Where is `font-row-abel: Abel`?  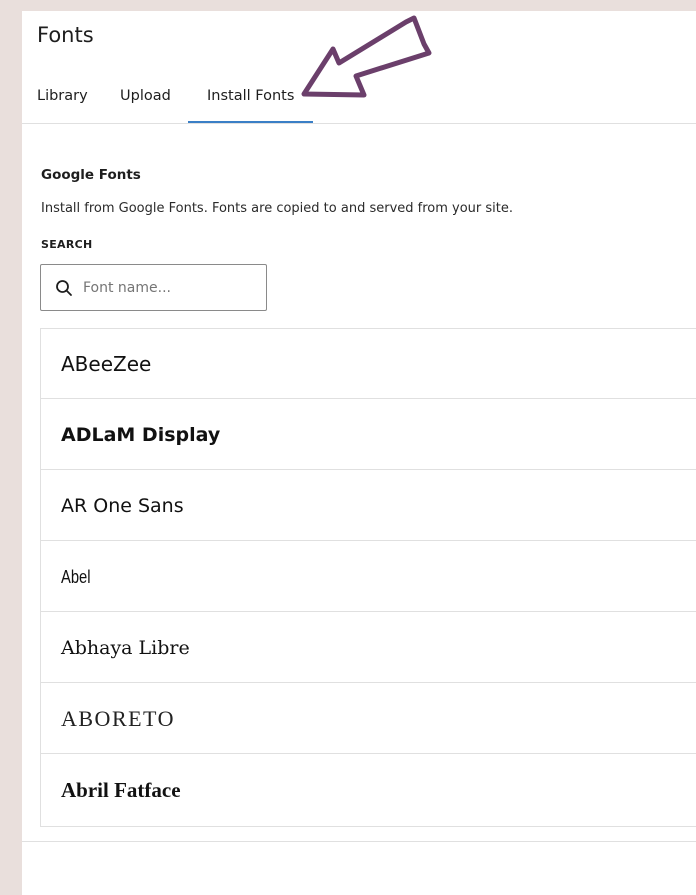 font-row-abel: Abel is located at coordinates (368, 577).